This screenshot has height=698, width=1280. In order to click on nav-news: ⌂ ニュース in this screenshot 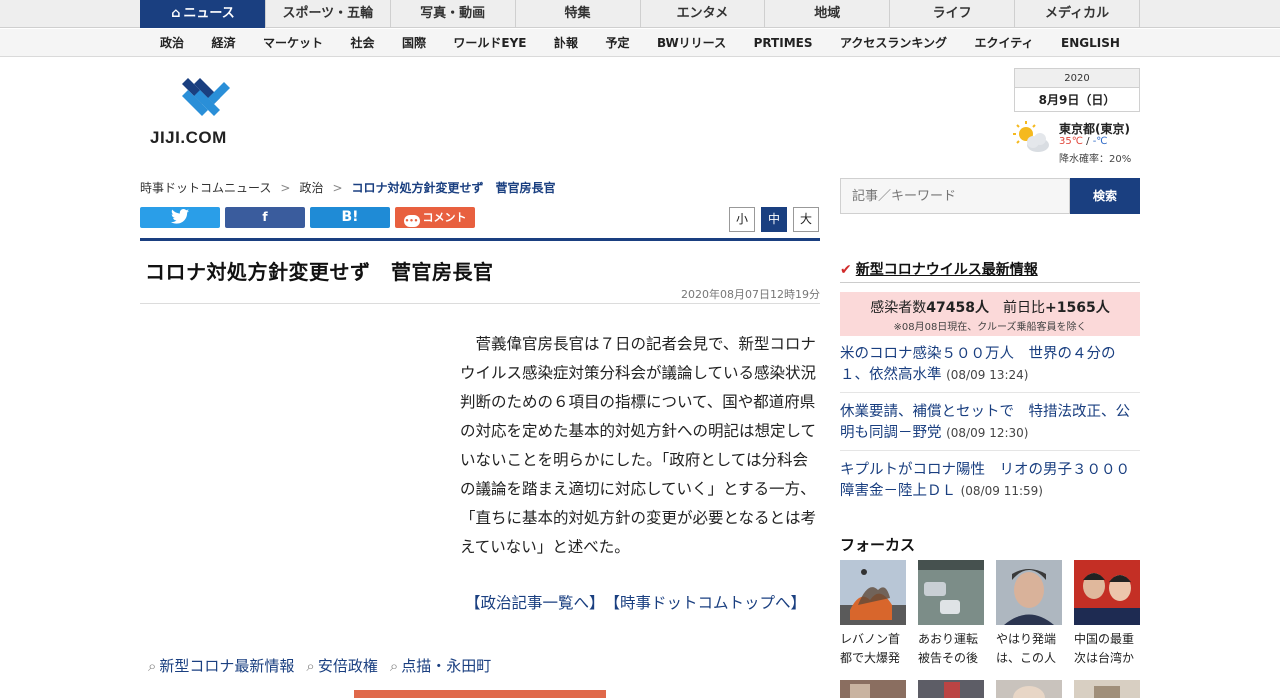, I will do `click(202, 14)`.